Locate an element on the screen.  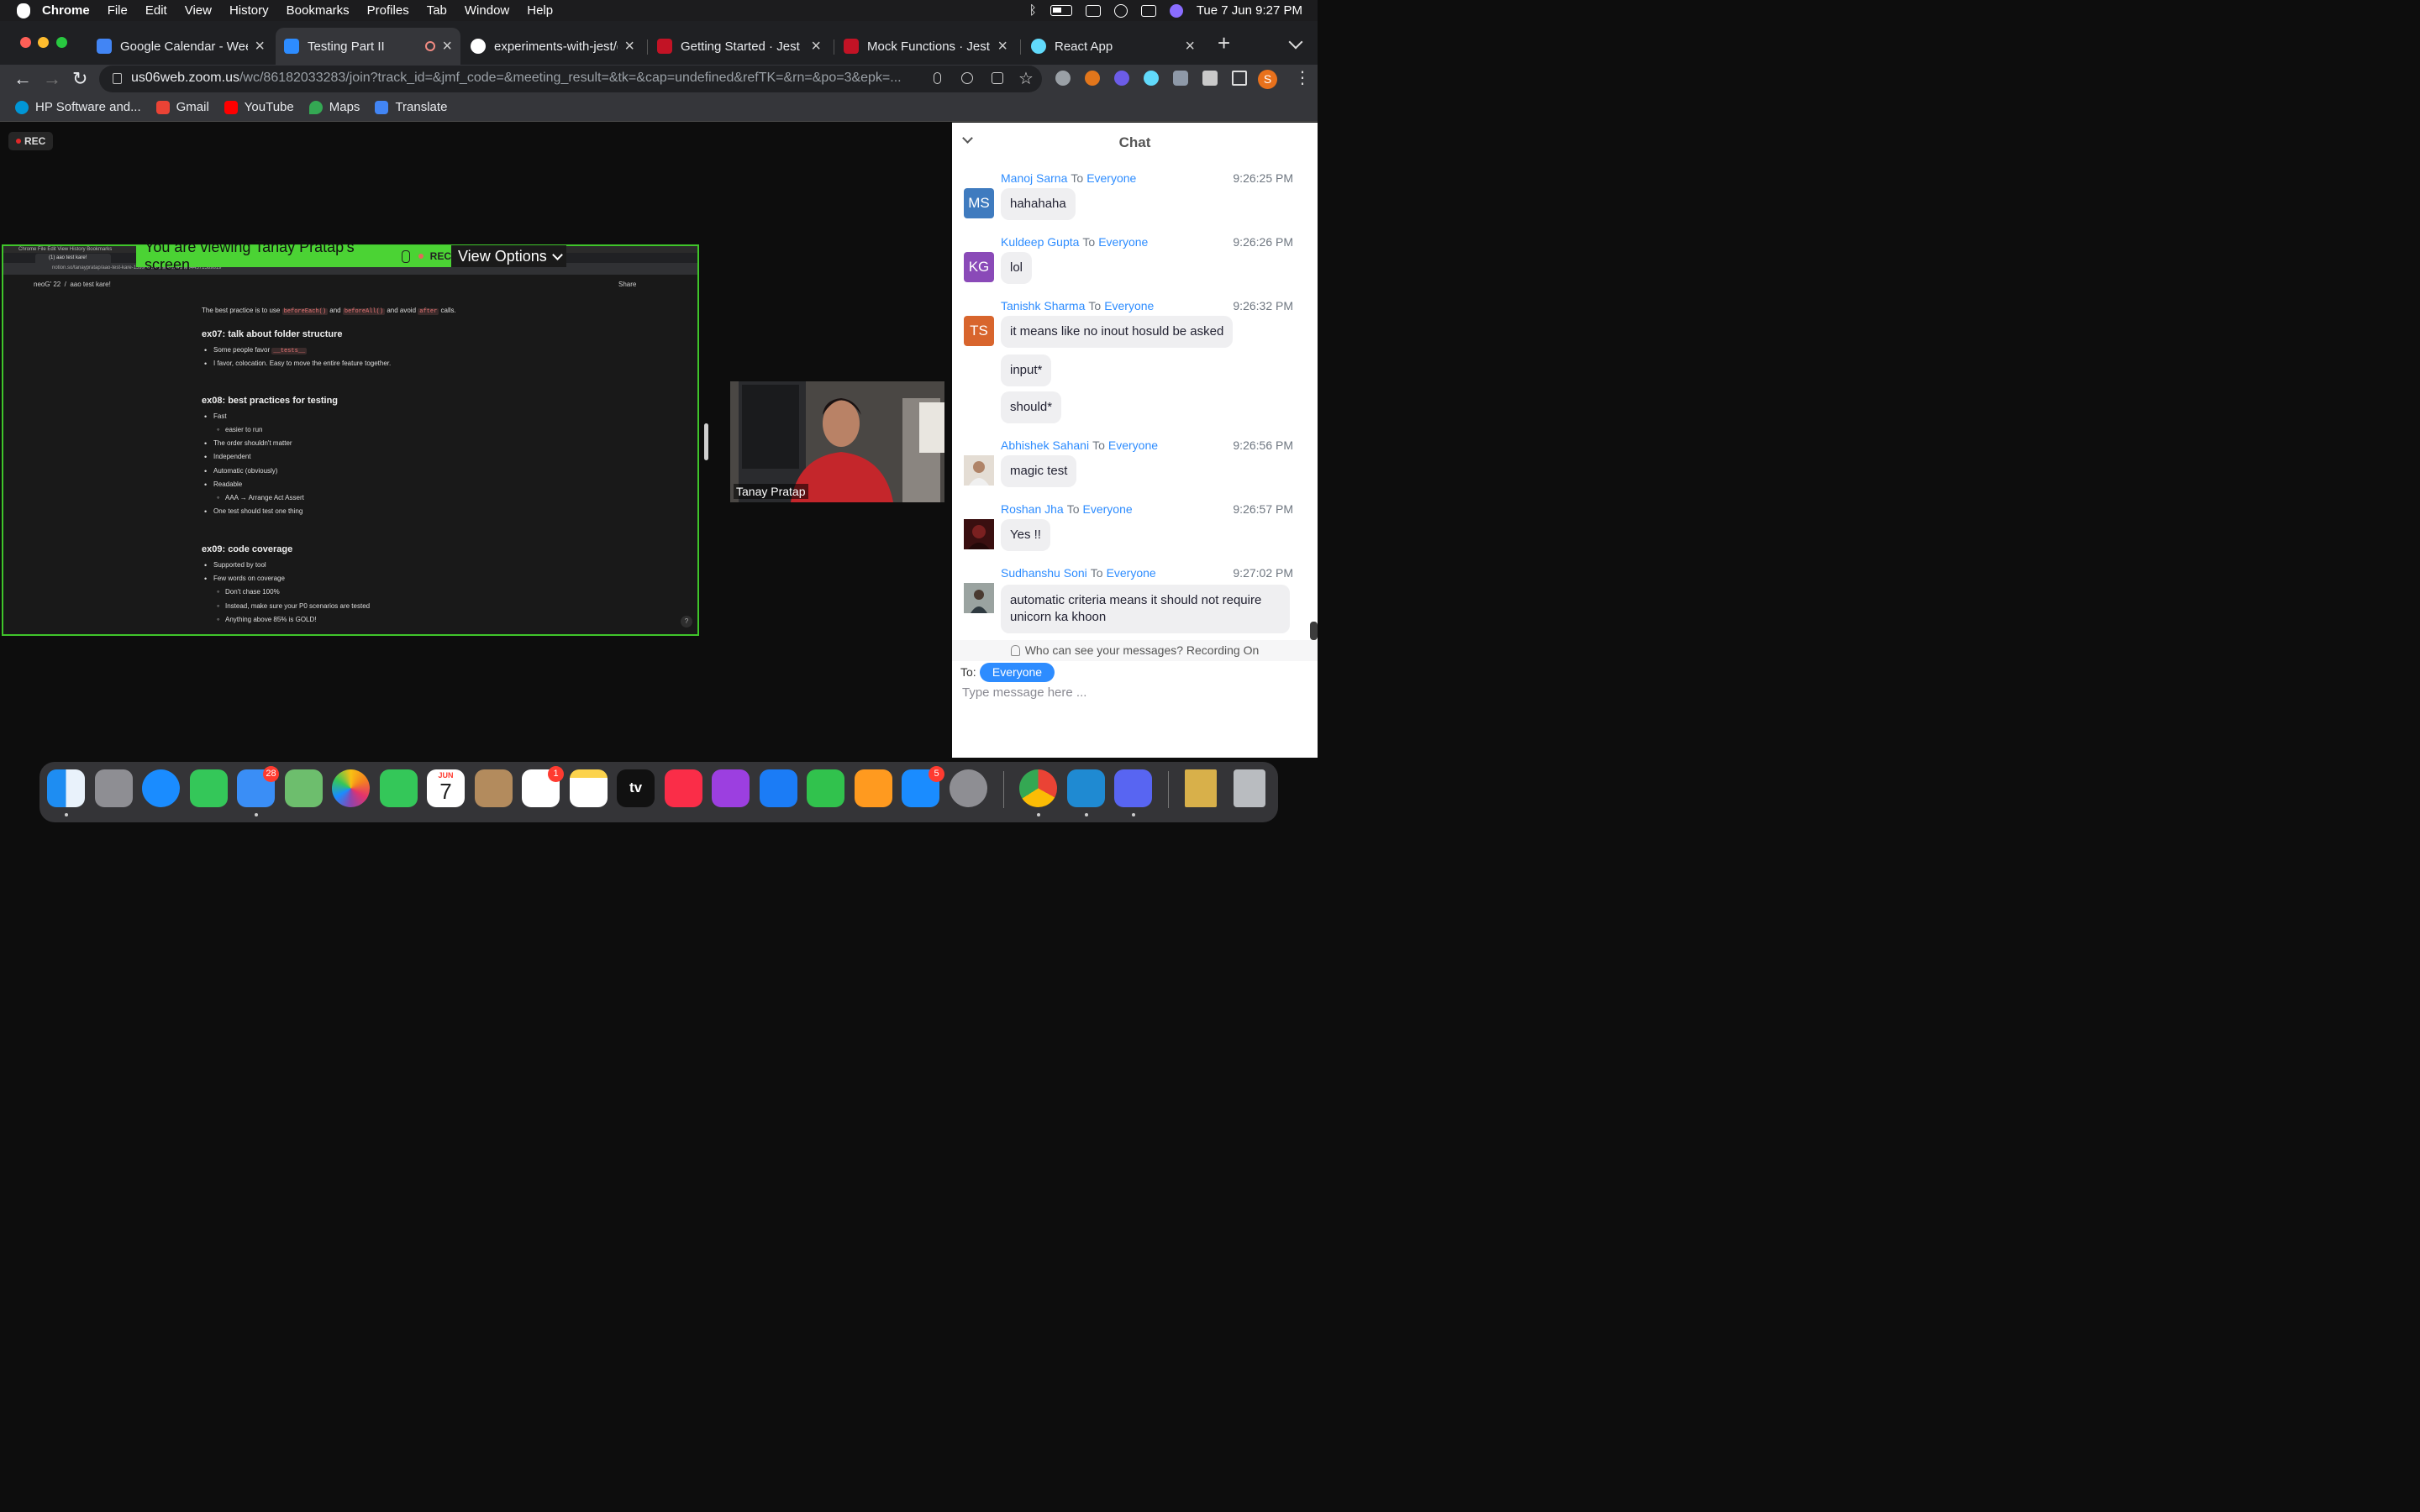
message-bubble: should* is located at coordinates (1031, 407).